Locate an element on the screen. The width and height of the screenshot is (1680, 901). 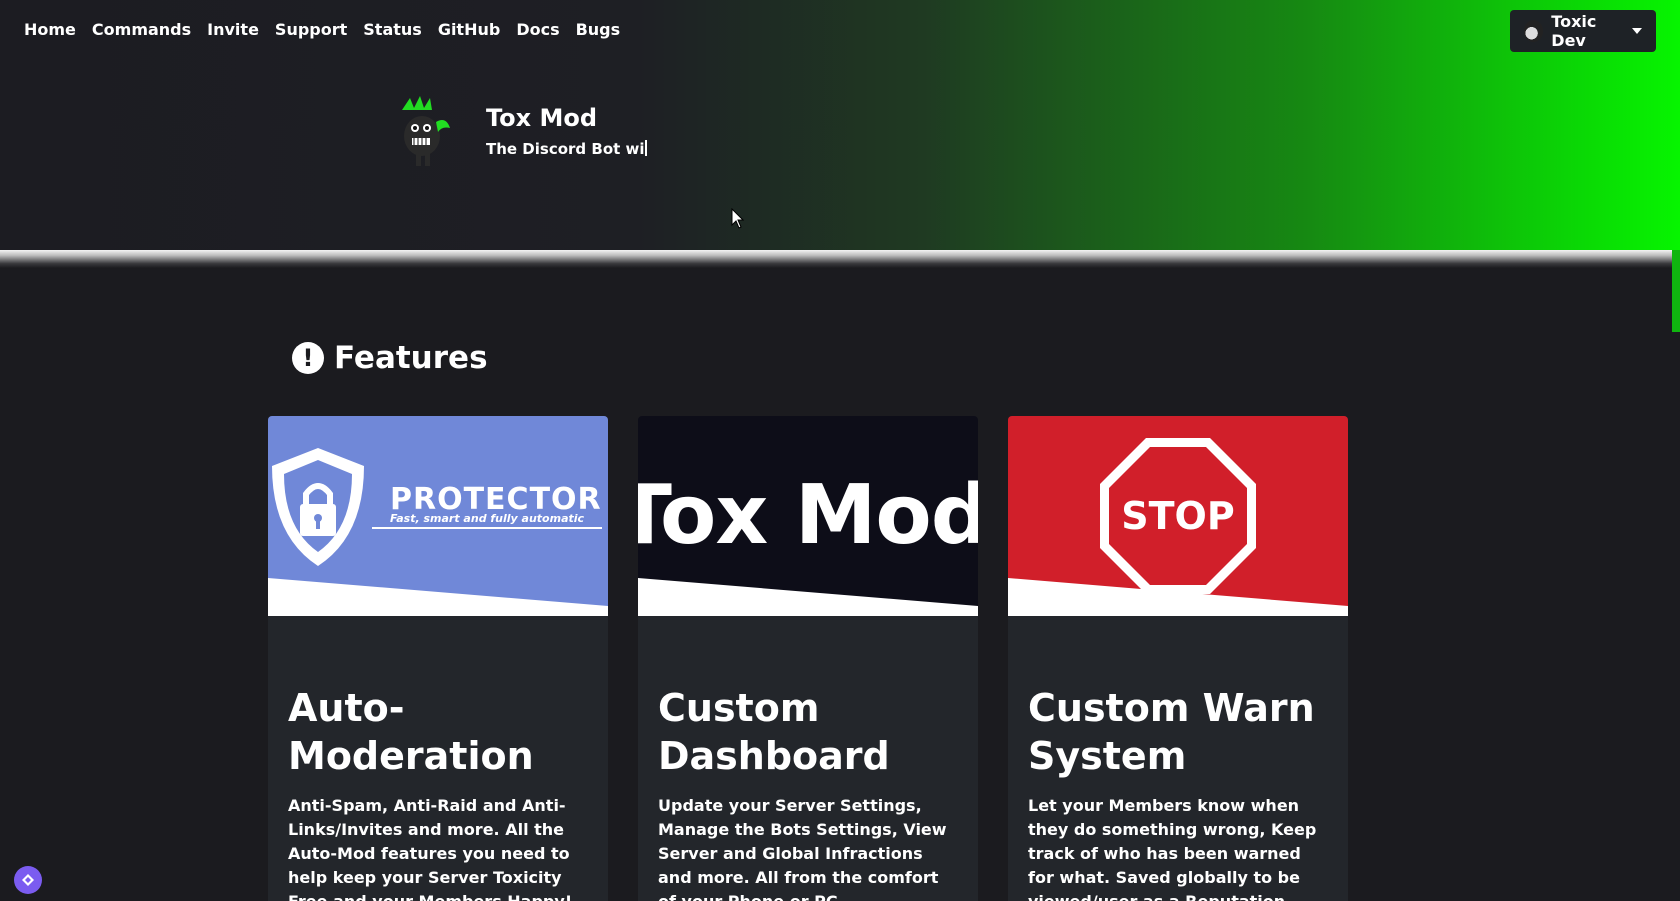
diamond-icon is located at coordinates (28, 880).